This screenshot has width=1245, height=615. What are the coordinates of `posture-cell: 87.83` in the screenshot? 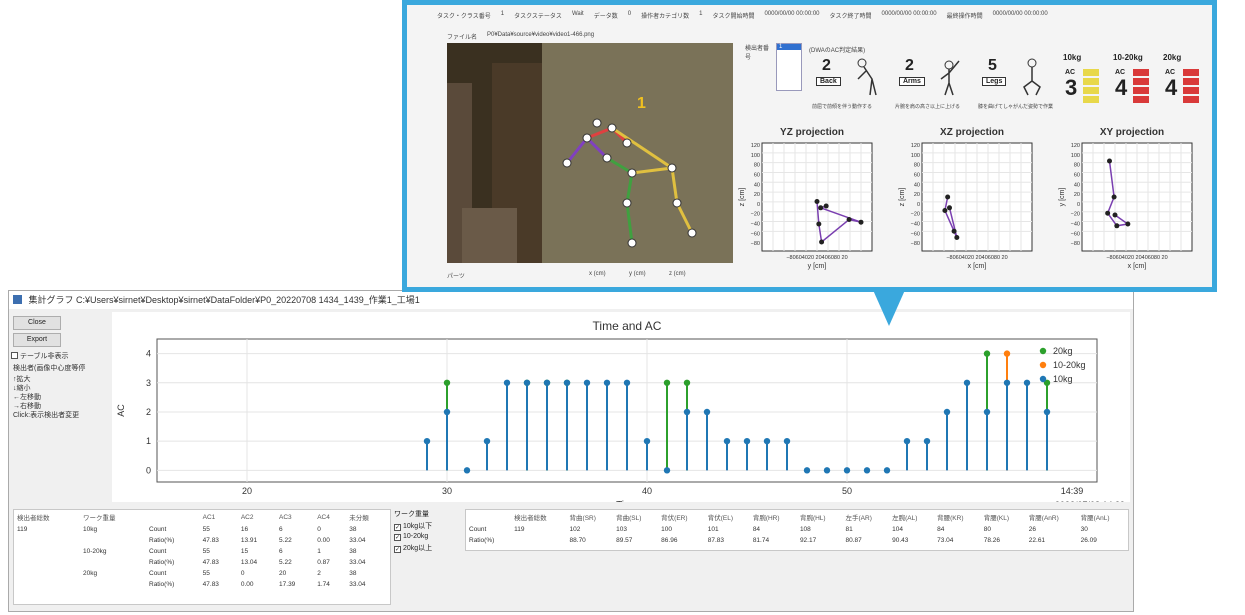 It's located at (716, 540).